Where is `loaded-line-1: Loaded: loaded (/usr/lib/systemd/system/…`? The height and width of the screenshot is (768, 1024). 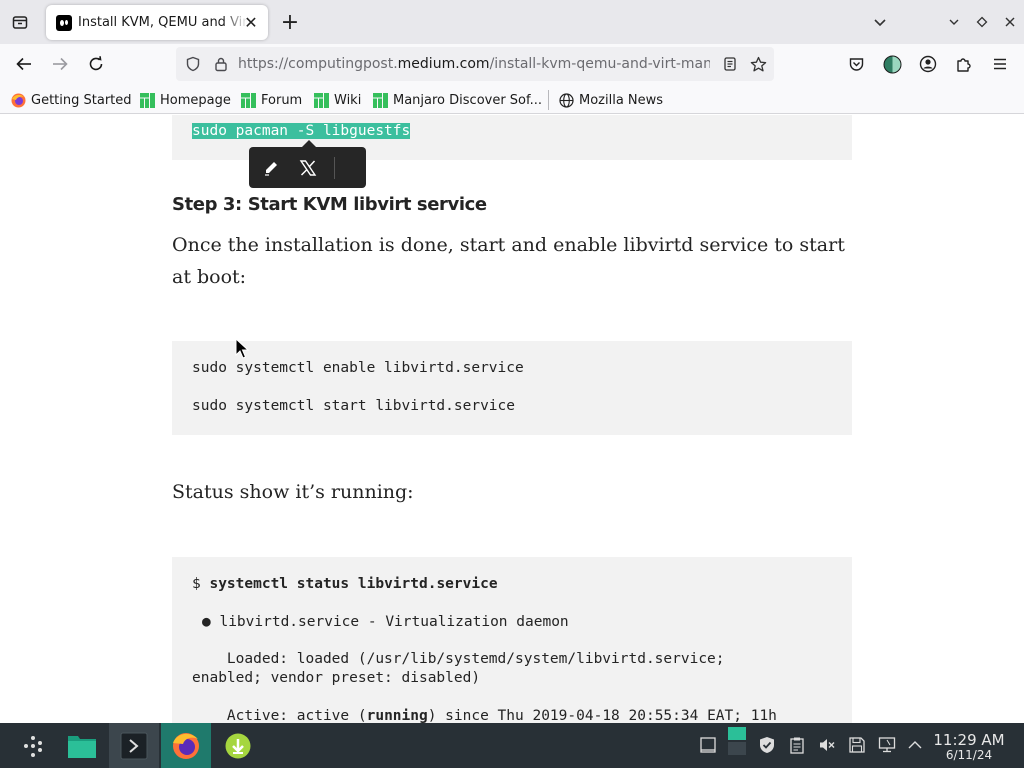 loaded-line-1: Loaded: loaded (/usr/lib/systemd/system/… is located at coordinates (458, 659).